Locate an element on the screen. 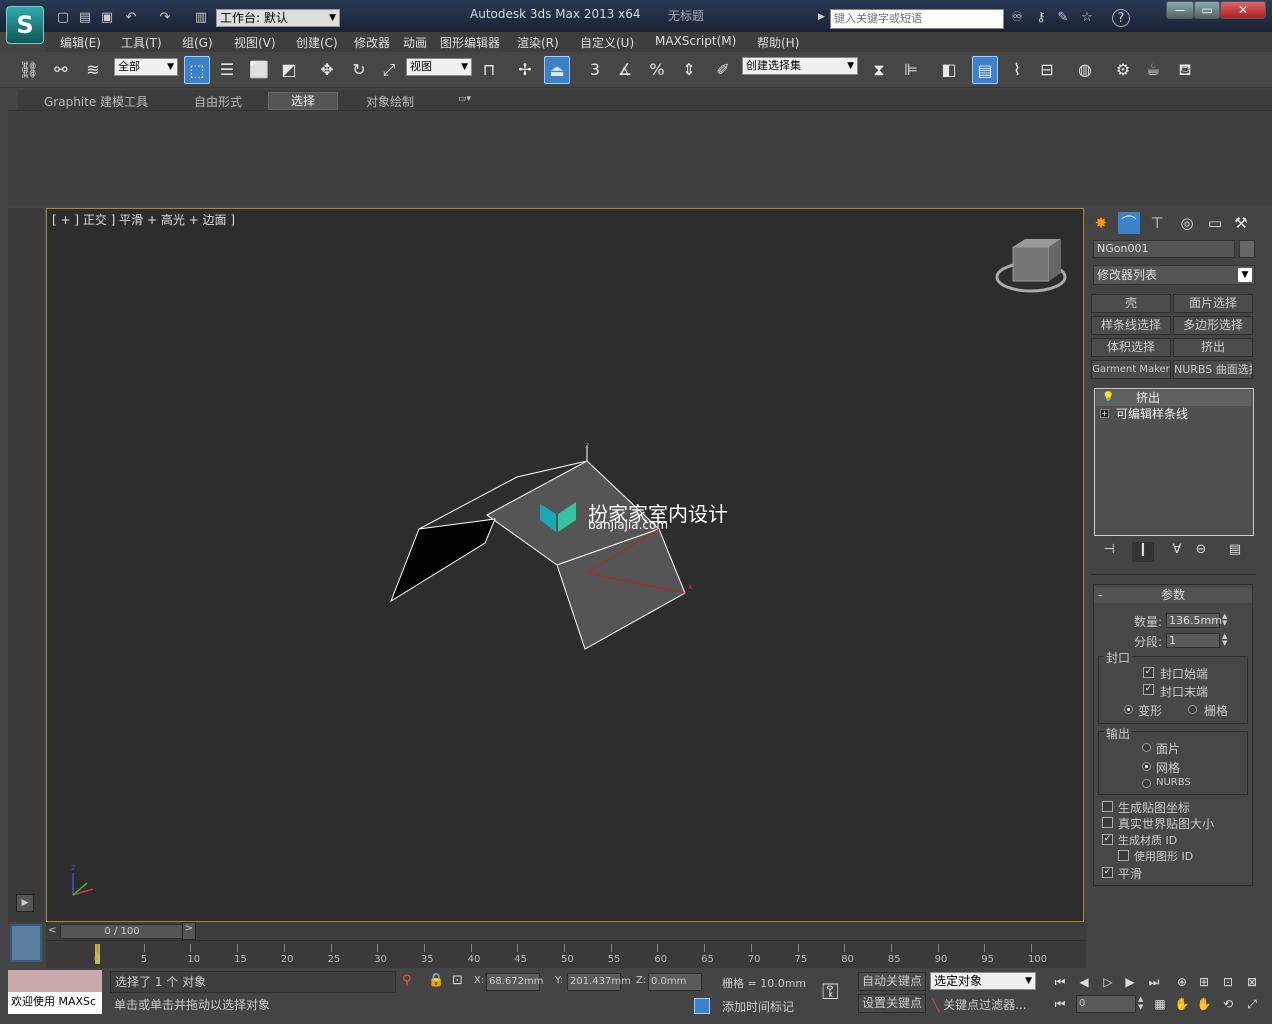  edit-named-sel-icon: ✐ is located at coordinates (723, 70).